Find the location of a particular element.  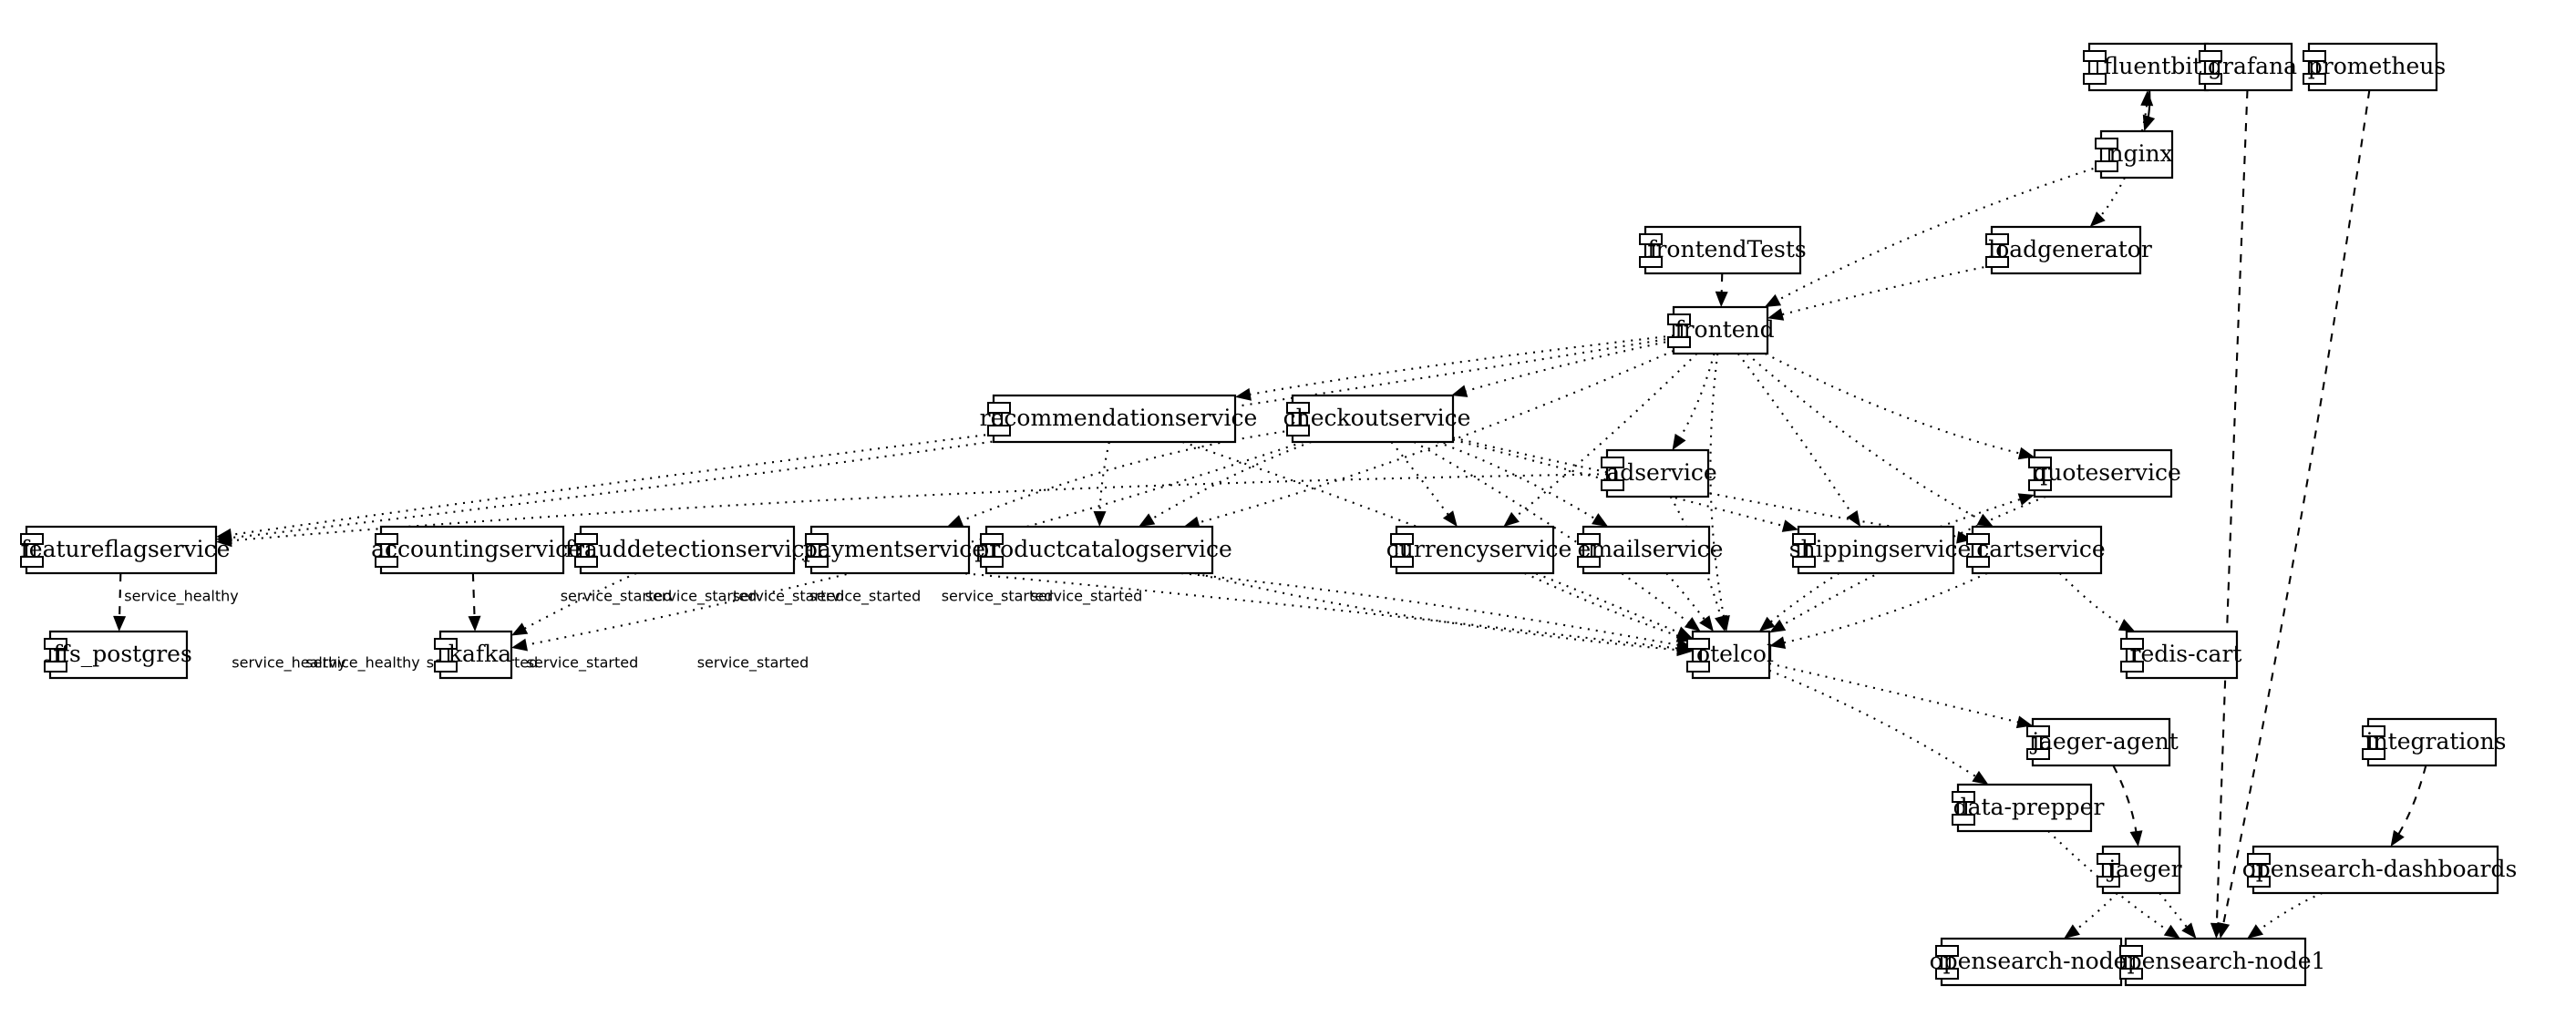

node-label: shippingservice is located at coordinates (1881, 549).